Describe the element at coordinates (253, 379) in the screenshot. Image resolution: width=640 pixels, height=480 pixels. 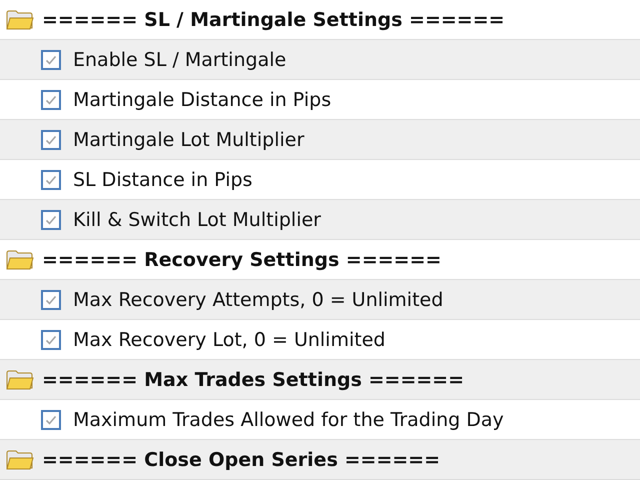
I see `group-title: ====== Max Trades Settings ======` at that location.